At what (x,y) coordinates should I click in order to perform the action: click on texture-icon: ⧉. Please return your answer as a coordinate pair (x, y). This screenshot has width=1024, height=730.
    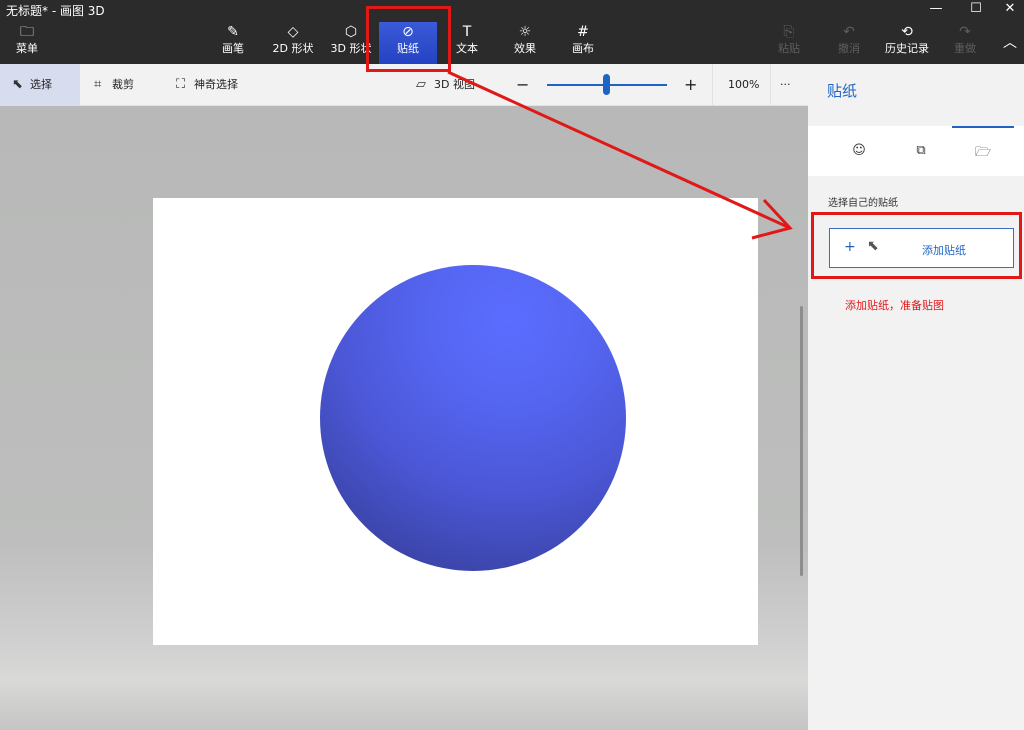
    Looking at the image, I should click on (921, 150).